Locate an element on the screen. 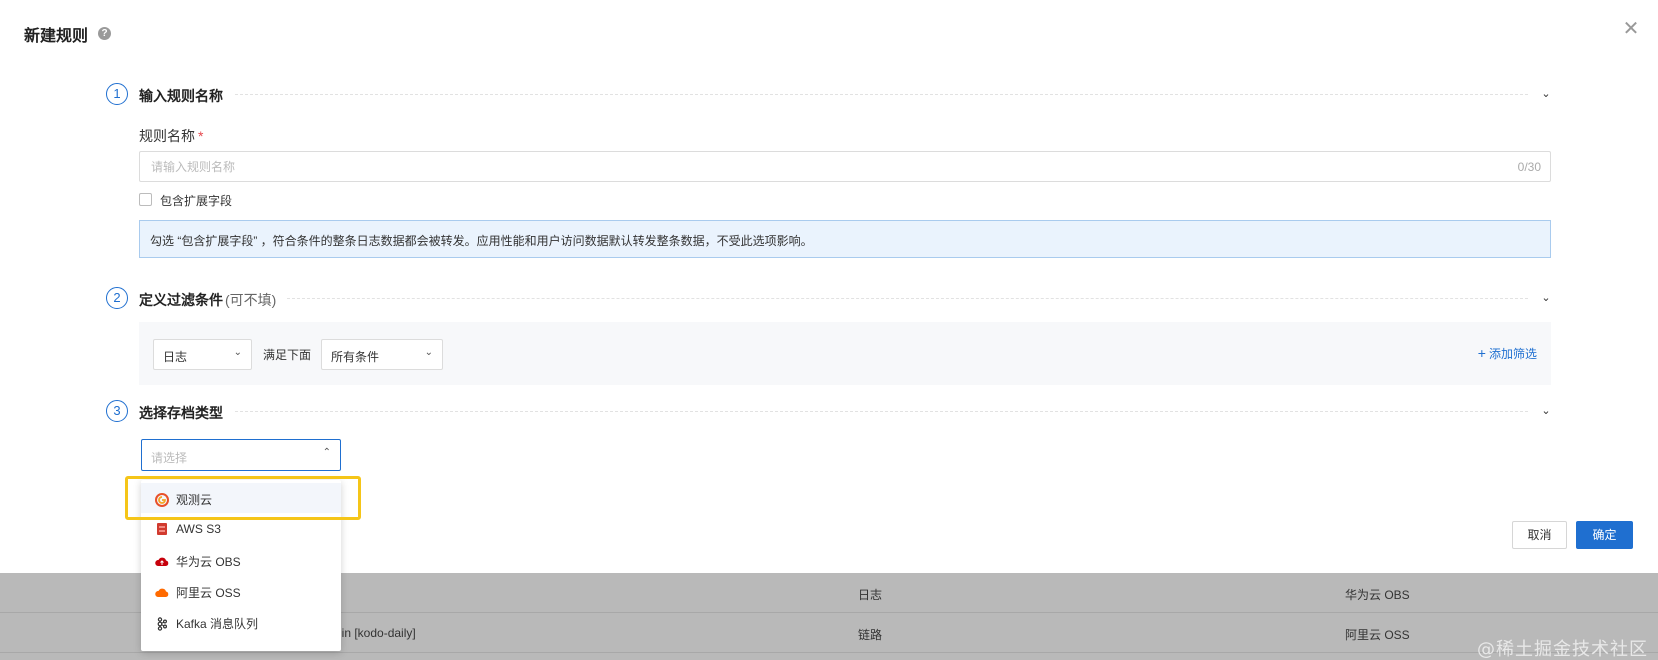 The image size is (1658, 660). step-1-title: 输入规则名称 is located at coordinates (181, 96).